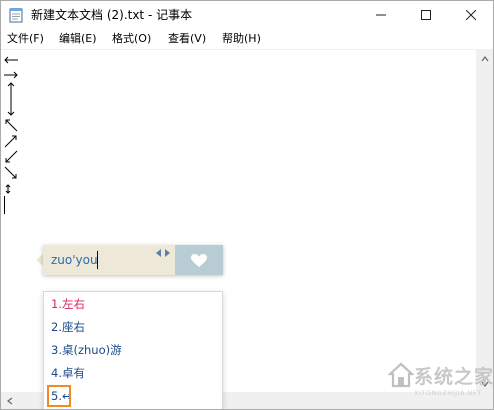 The width and height of the screenshot is (494, 410). What do you see at coordinates (241, 39) in the screenshot?
I see `menu-help: 帮助(H)` at bounding box center [241, 39].